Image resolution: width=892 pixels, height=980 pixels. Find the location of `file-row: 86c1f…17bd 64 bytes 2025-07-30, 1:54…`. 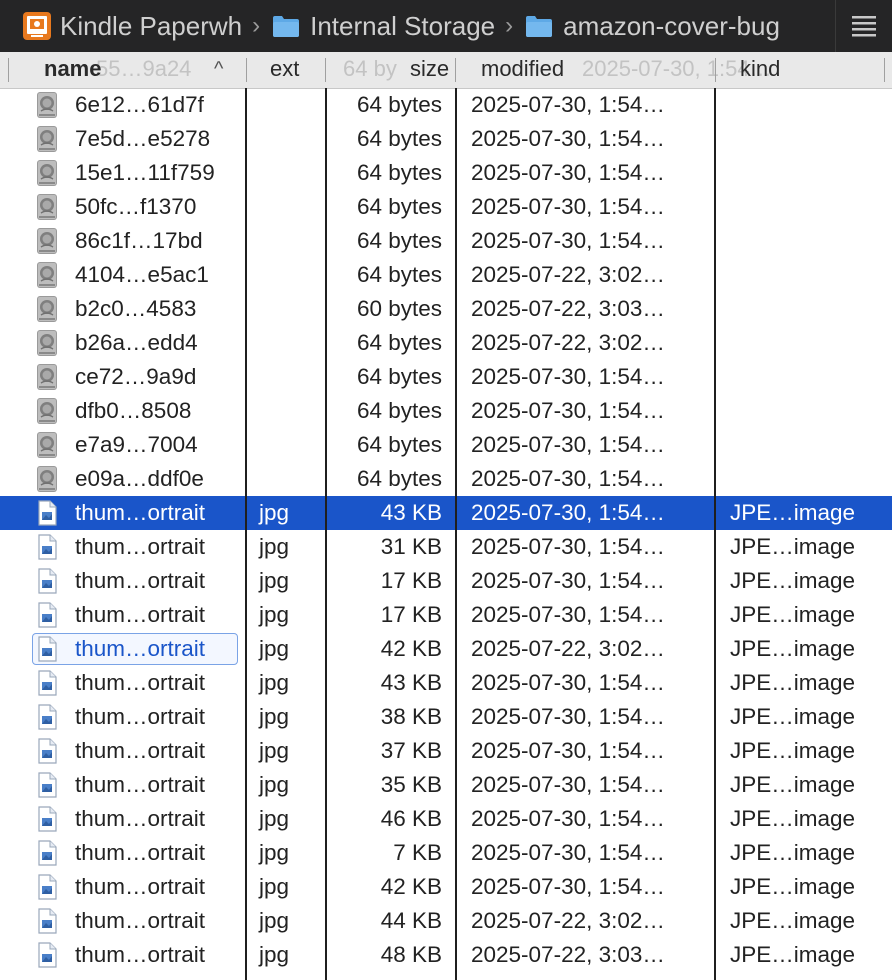

file-row: 86c1f…17bd 64 bytes 2025-07-30, 1:54… is located at coordinates (446, 241).